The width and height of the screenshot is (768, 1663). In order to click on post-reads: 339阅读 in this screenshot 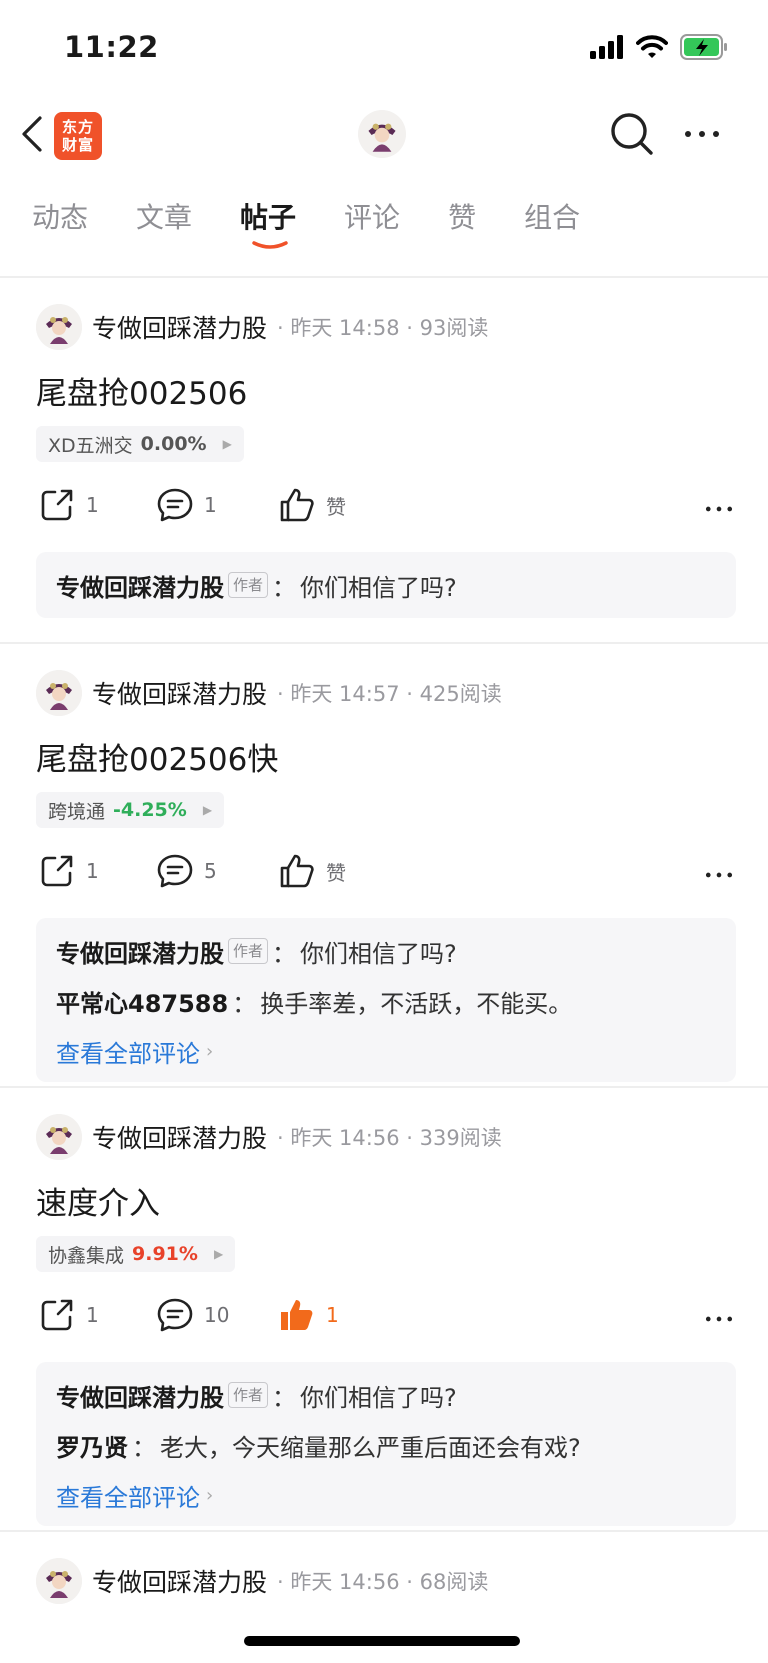, I will do `click(460, 1138)`.